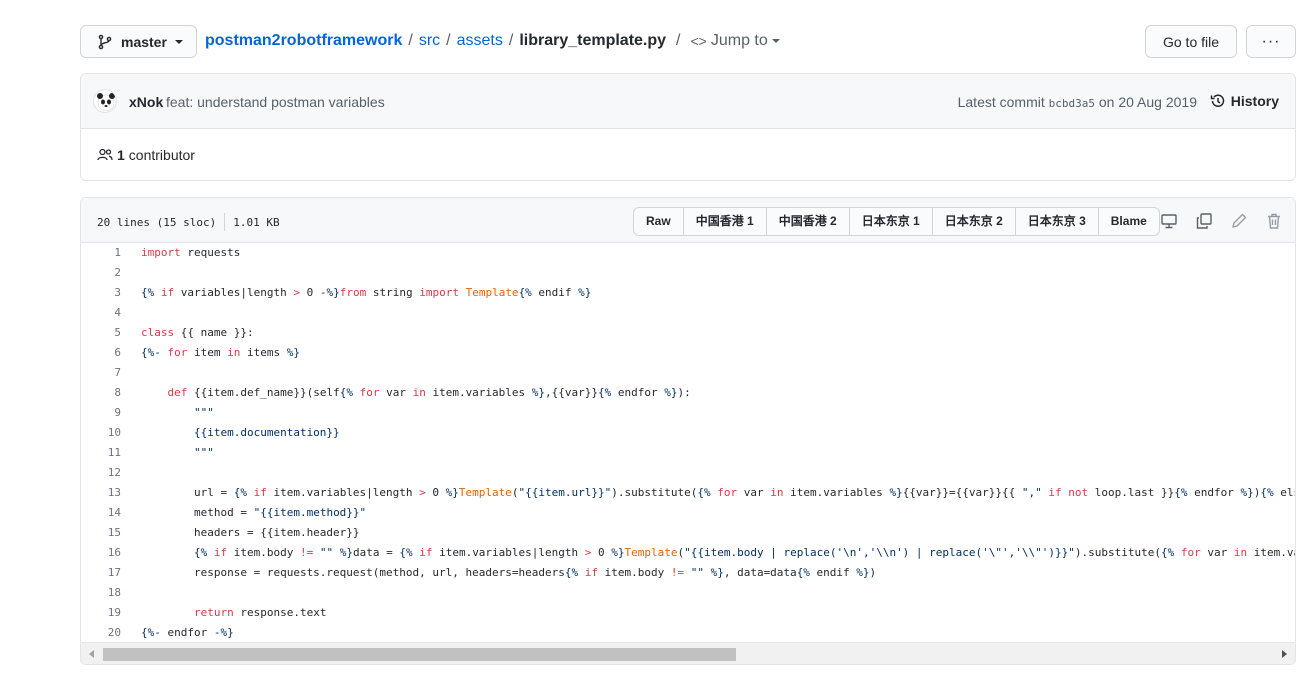 This screenshot has height=681, width=1314. What do you see at coordinates (101, 613) in the screenshot?
I see `line-number: 19` at bounding box center [101, 613].